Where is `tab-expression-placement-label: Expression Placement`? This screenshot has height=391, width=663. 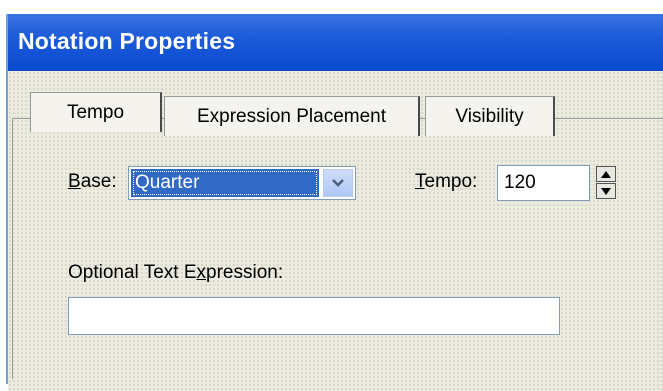 tab-expression-placement-label: Expression Placement is located at coordinates (291, 116).